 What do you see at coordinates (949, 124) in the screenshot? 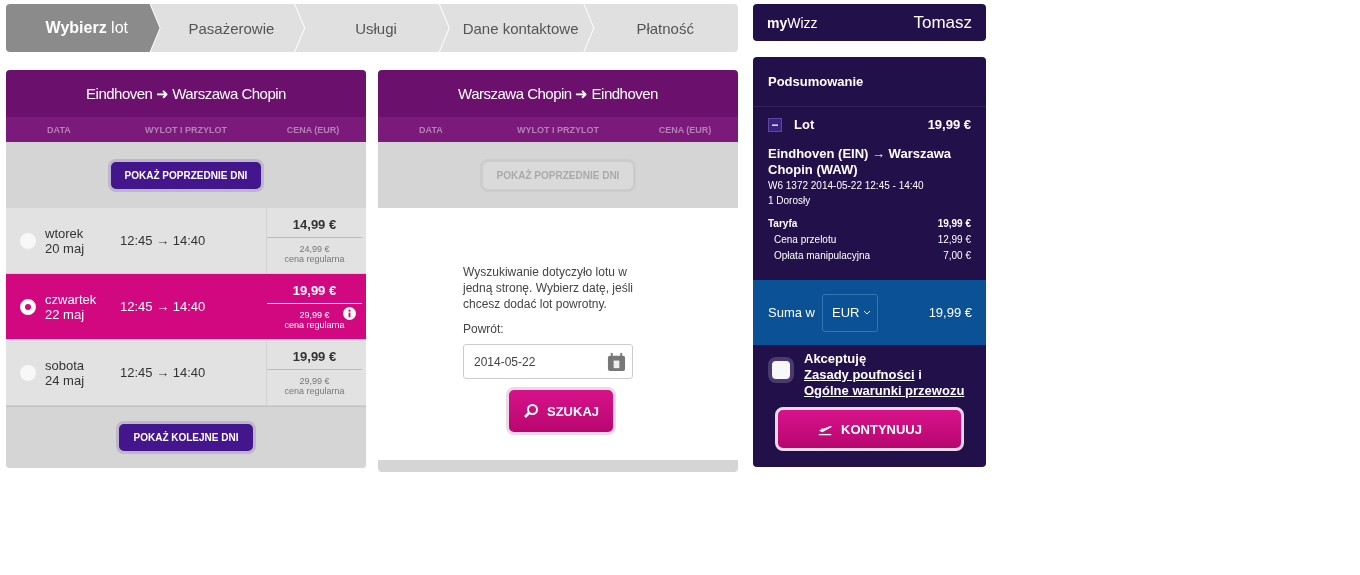
I see `section-price: 19,99 €` at bounding box center [949, 124].